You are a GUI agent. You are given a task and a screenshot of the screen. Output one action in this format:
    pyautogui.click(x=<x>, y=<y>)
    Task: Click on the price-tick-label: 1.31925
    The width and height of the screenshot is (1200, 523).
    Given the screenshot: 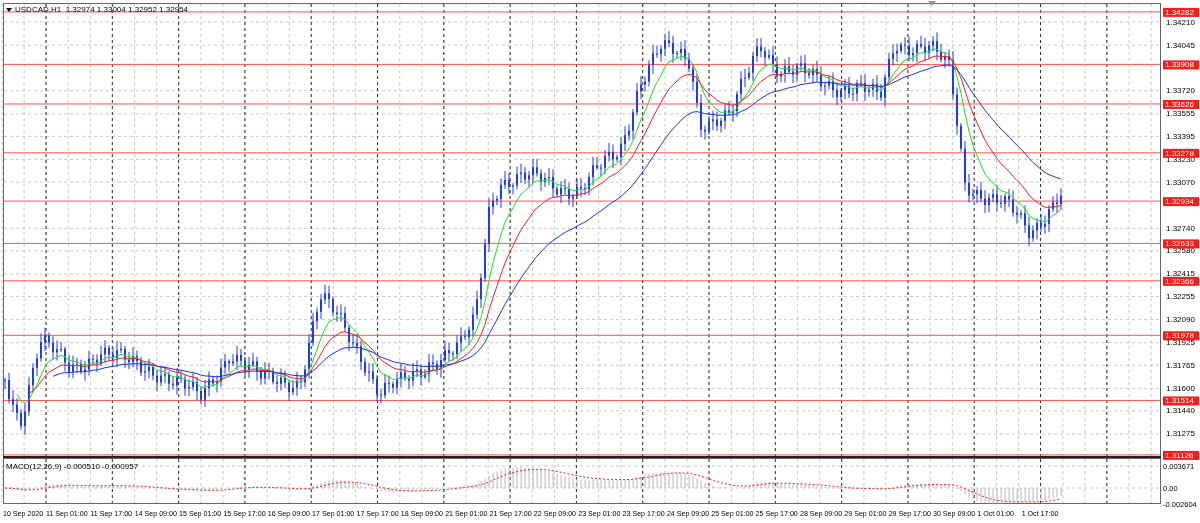 What is the action you would take?
    pyautogui.click(x=1180, y=343)
    